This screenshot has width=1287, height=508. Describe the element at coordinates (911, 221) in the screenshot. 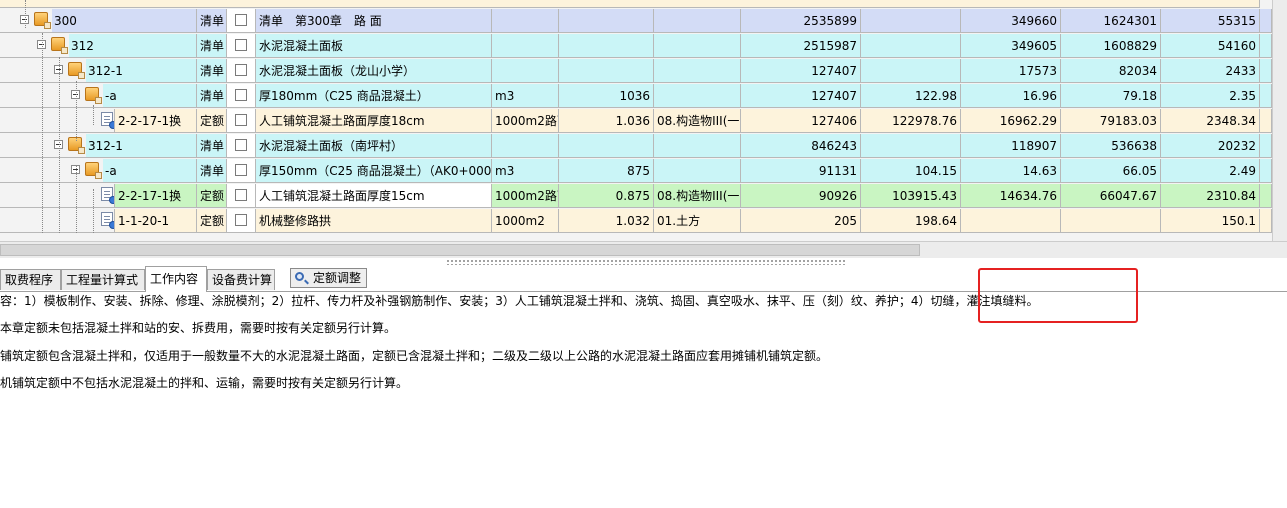

I see `cell-c2: 198.64` at that location.